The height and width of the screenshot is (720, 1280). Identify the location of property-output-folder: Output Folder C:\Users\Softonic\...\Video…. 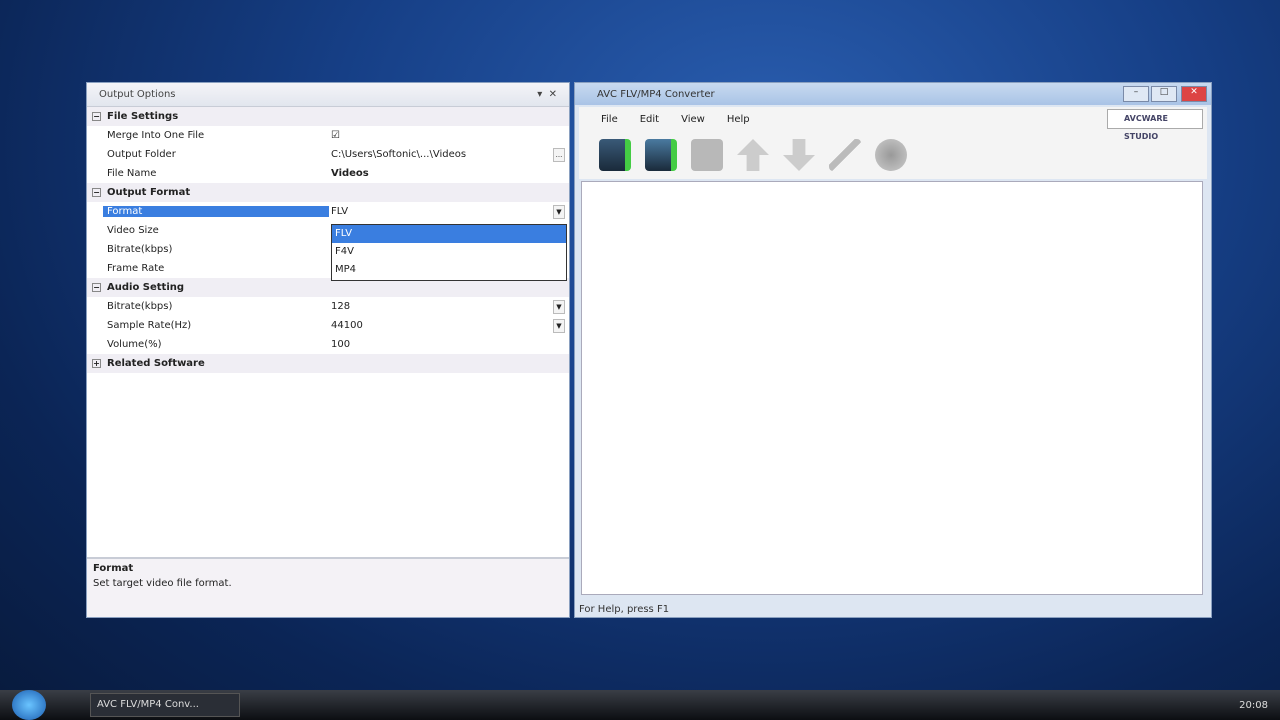
(328, 154).